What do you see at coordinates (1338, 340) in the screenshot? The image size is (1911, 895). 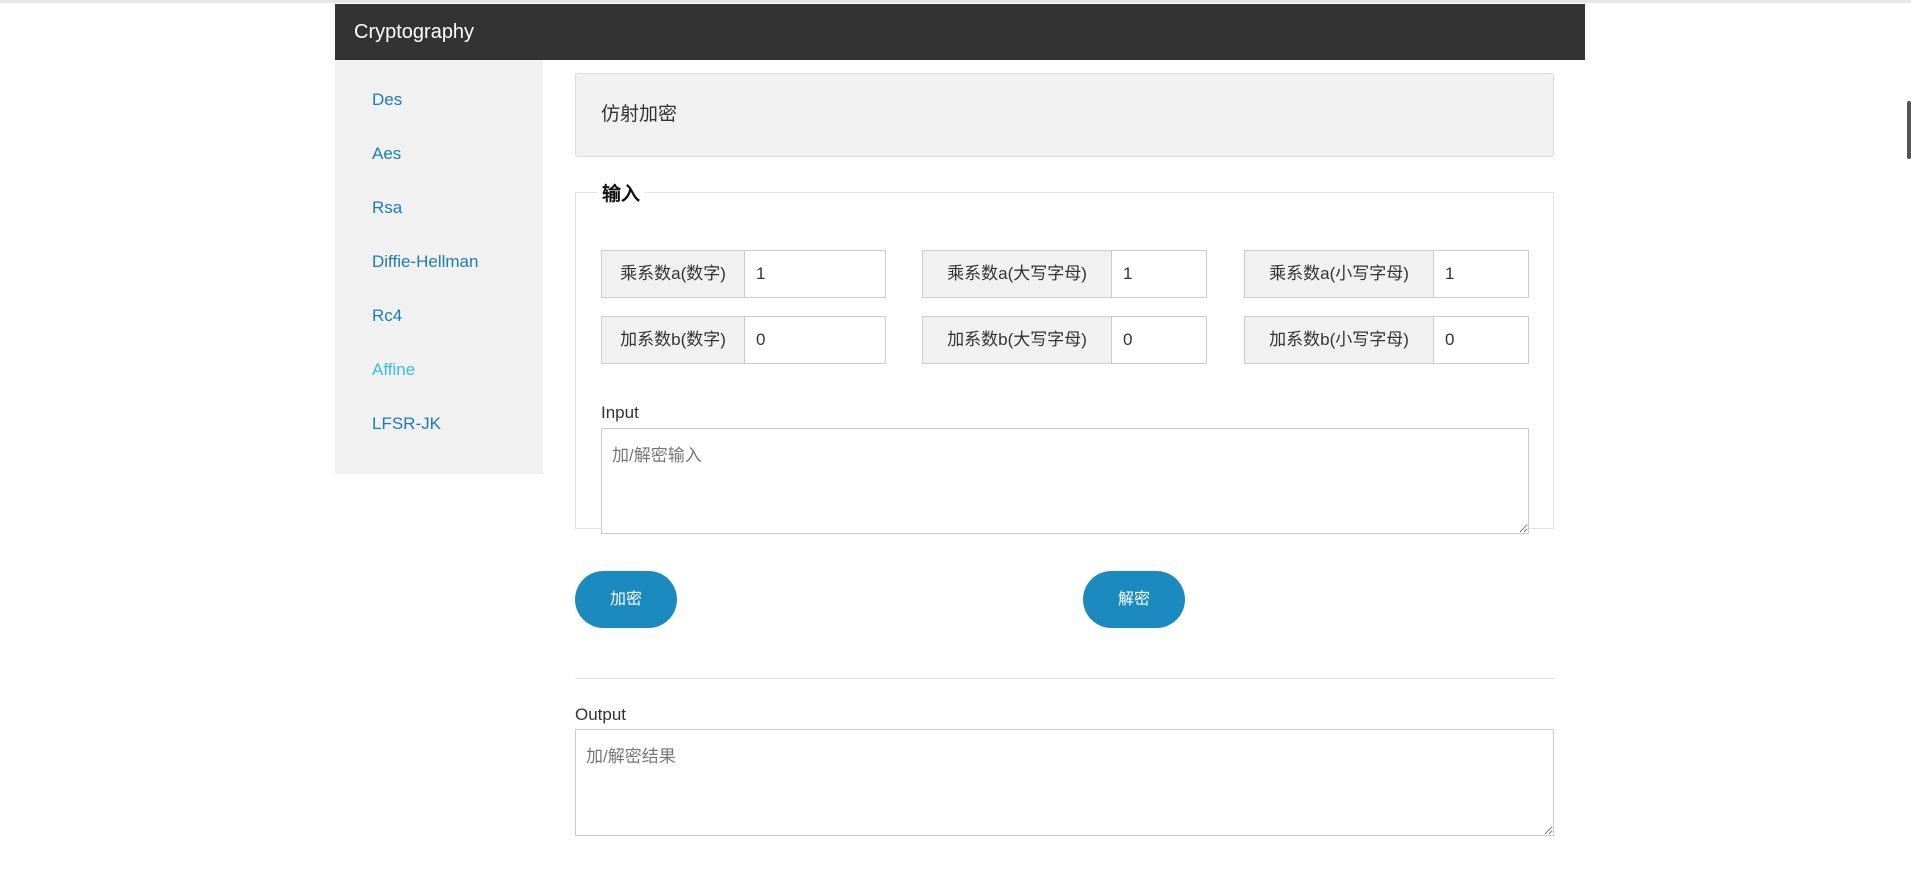 I see `b-lower-label: 加系数b(小写字母)` at bounding box center [1338, 340].